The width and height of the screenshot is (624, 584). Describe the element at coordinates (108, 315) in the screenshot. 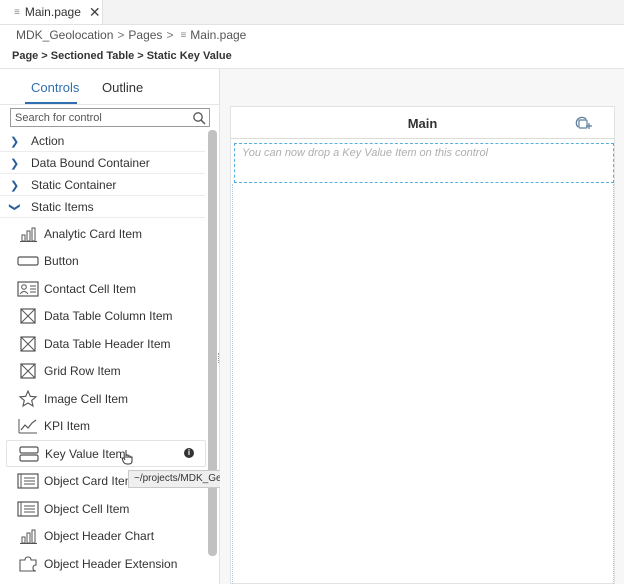

I see `control-item-label: Data Table Column Item` at that location.